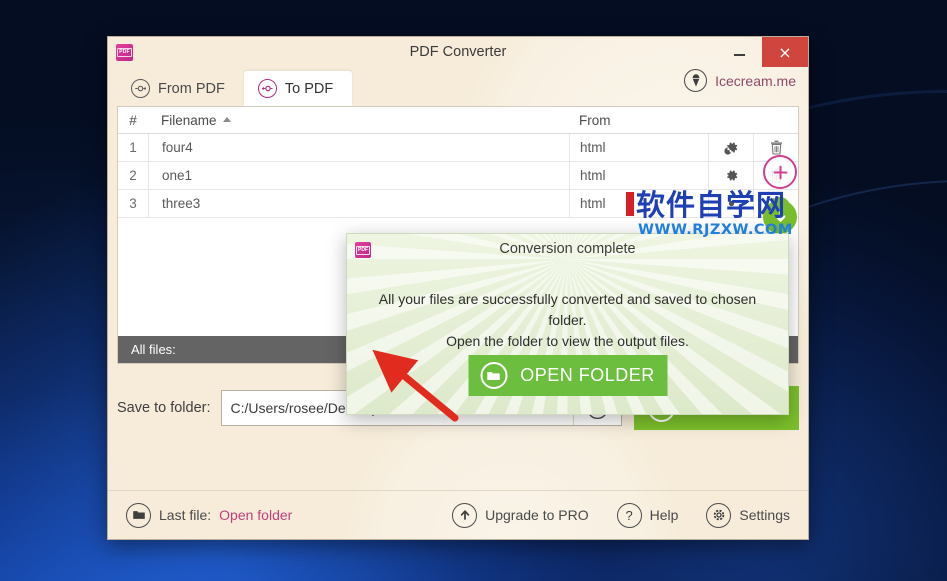  I want to click on pdf-icon: PDF, so click(363, 250).